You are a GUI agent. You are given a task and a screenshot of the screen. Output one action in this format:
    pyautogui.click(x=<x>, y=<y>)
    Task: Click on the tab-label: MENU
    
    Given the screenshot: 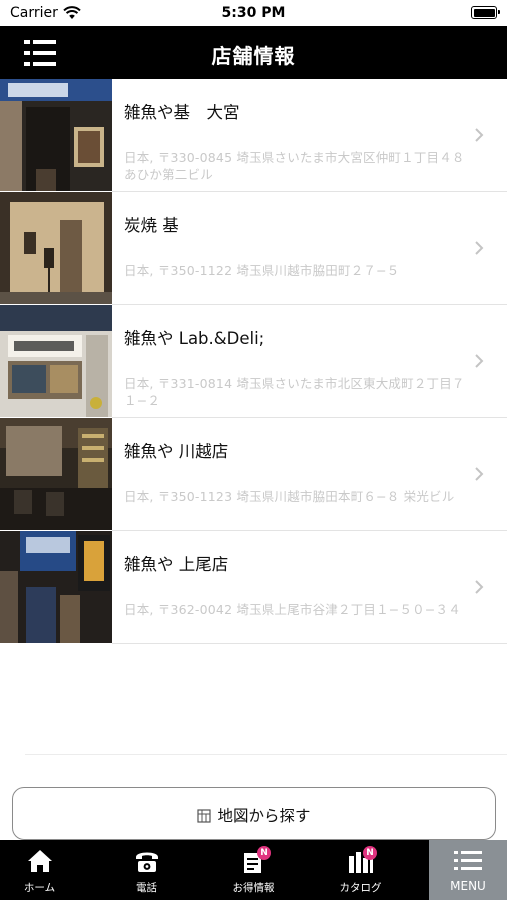 What is the action you would take?
    pyautogui.click(x=468, y=886)
    